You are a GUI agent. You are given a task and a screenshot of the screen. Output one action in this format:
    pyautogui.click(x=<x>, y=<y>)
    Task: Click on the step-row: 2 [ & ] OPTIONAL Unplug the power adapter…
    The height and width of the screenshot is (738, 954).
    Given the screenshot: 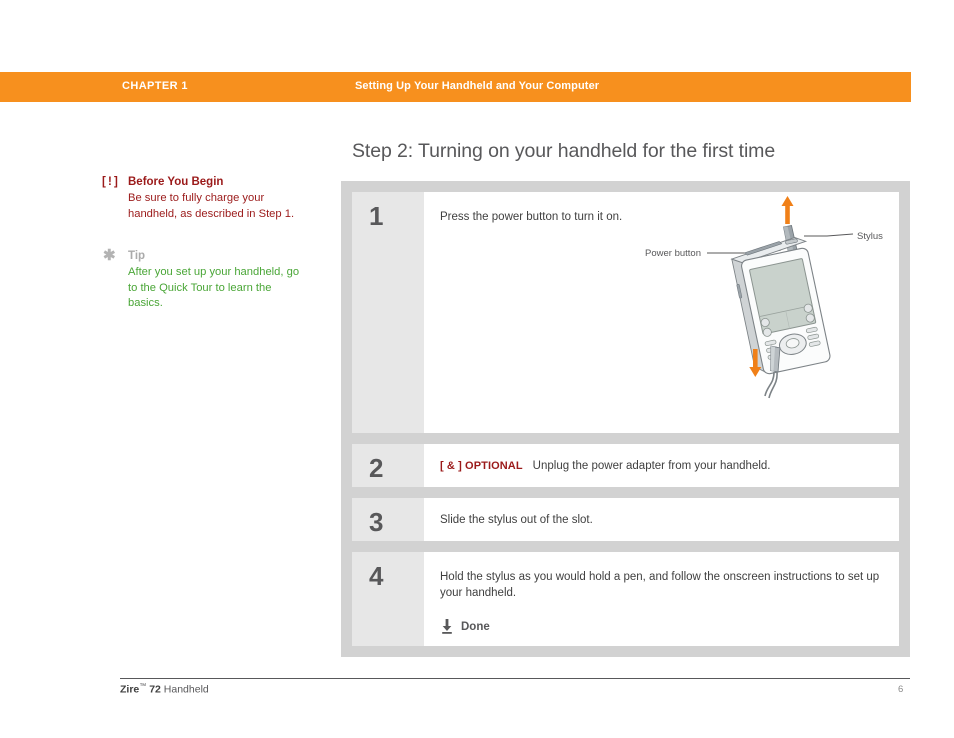 What is the action you would take?
    pyautogui.click(x=625, y=465)
    